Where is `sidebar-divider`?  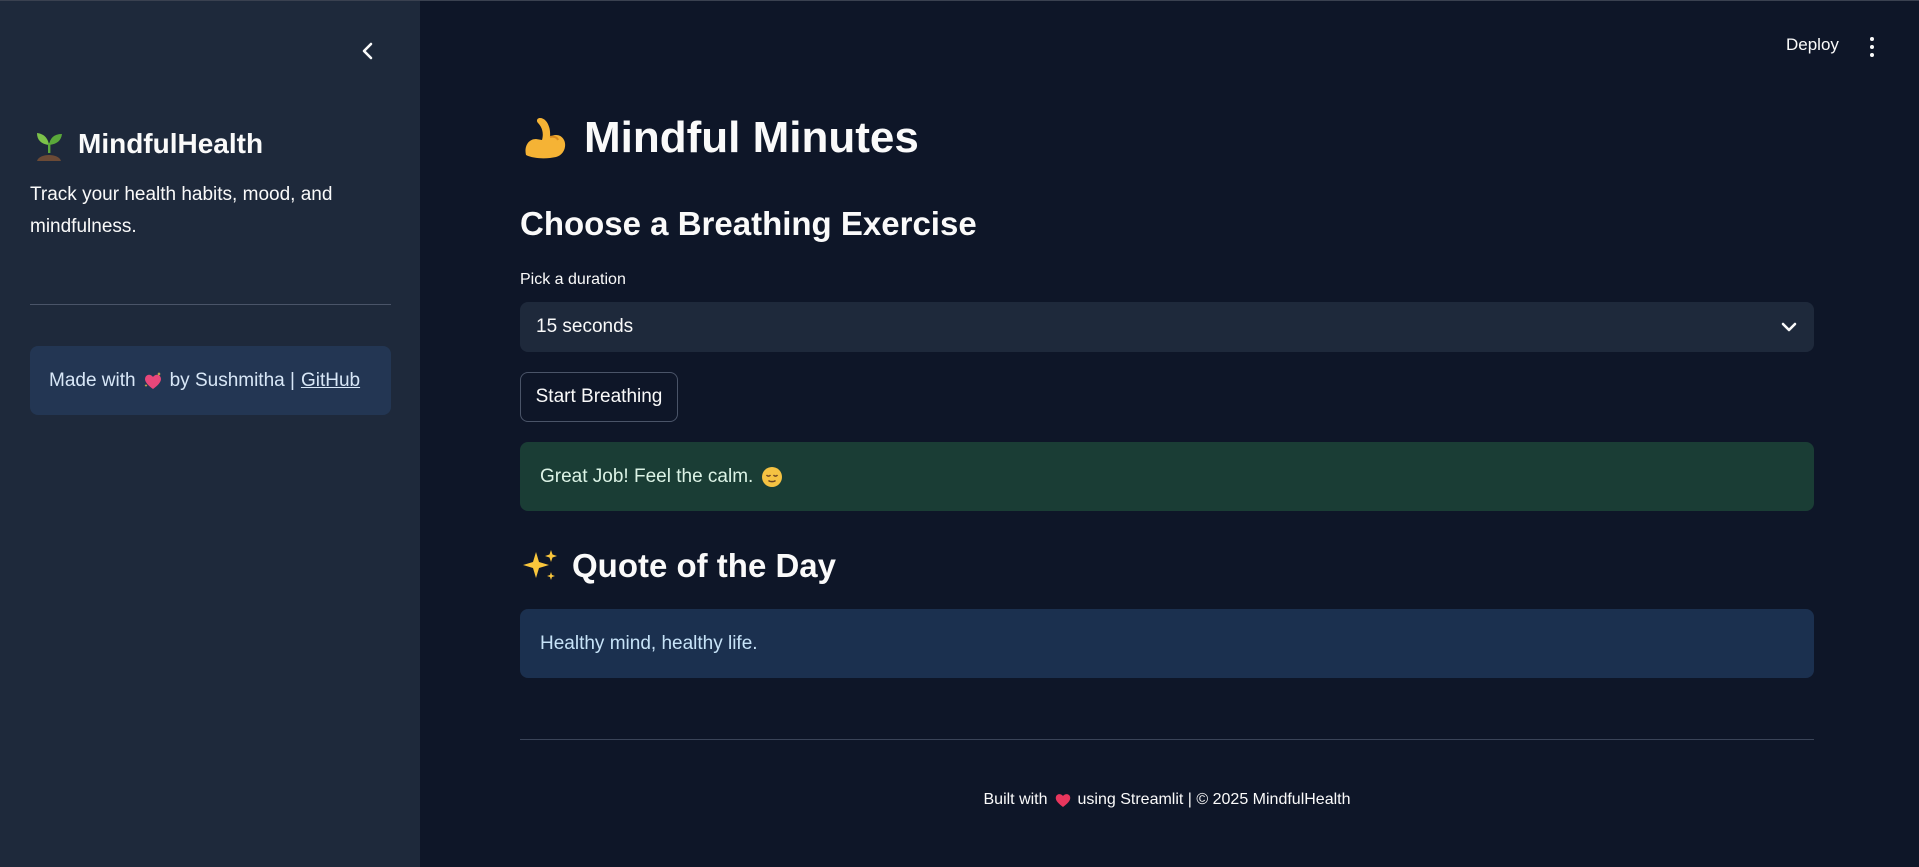 sidebar-divider is located at coordinates (210, 304).